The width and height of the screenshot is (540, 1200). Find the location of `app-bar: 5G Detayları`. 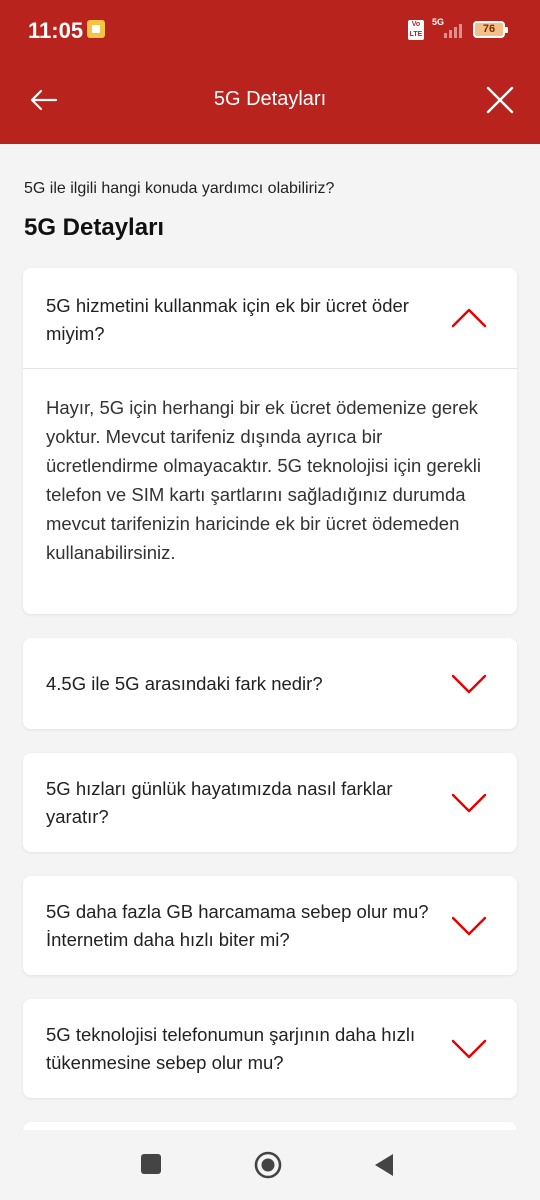

app-bar: 5G Detayları is located at coordinates (270, 103).